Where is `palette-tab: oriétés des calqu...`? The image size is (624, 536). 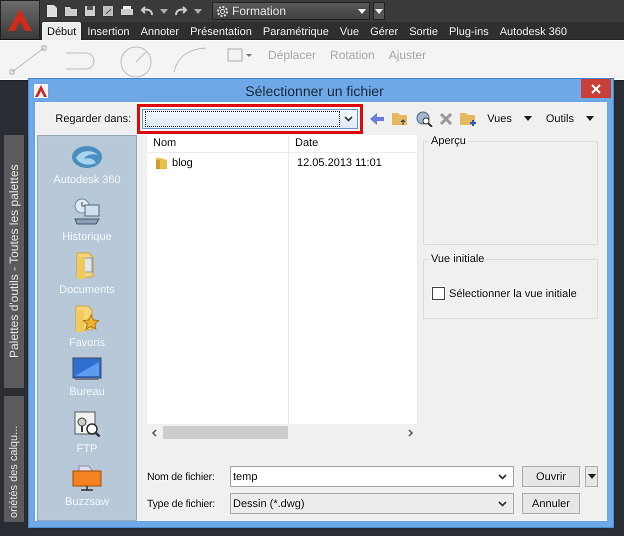
palette-tab: oriétés des calqu... is located at coordinates (14, 459).